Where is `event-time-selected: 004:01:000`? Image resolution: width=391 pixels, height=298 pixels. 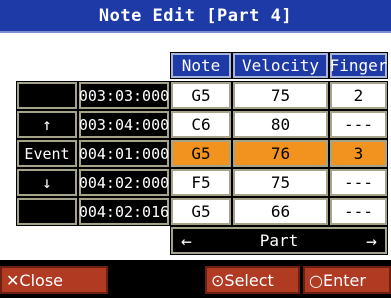 event-time-selected: 004:01:000 is located at coordinates (124, 153).